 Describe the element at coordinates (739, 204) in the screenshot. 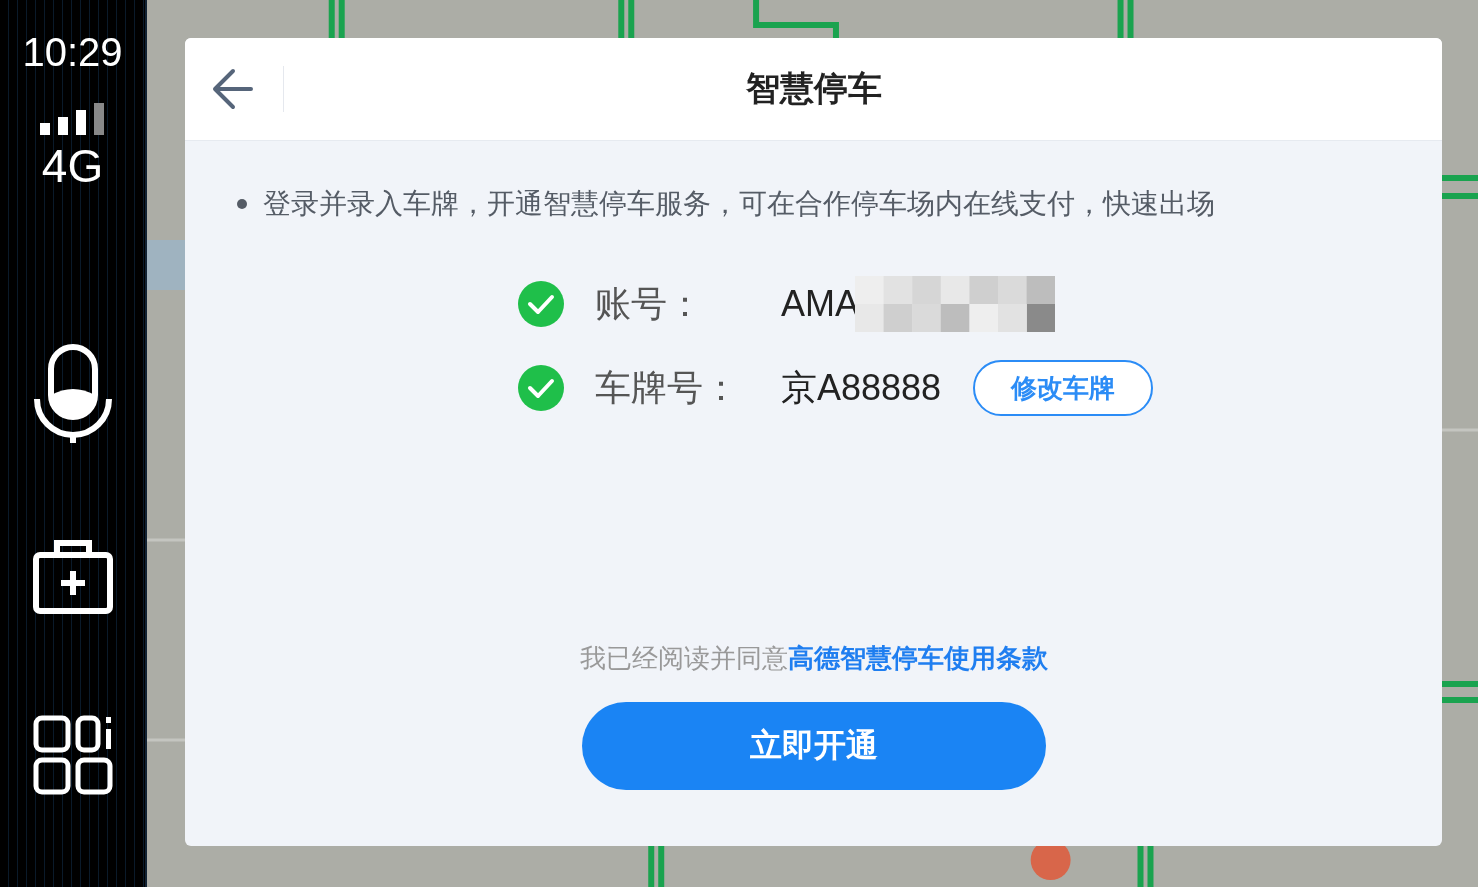

I see `notice-text: 登录并录入车牌，开通智慧停车服务，可在合作停车场内在线支付，快速出场` at that location.